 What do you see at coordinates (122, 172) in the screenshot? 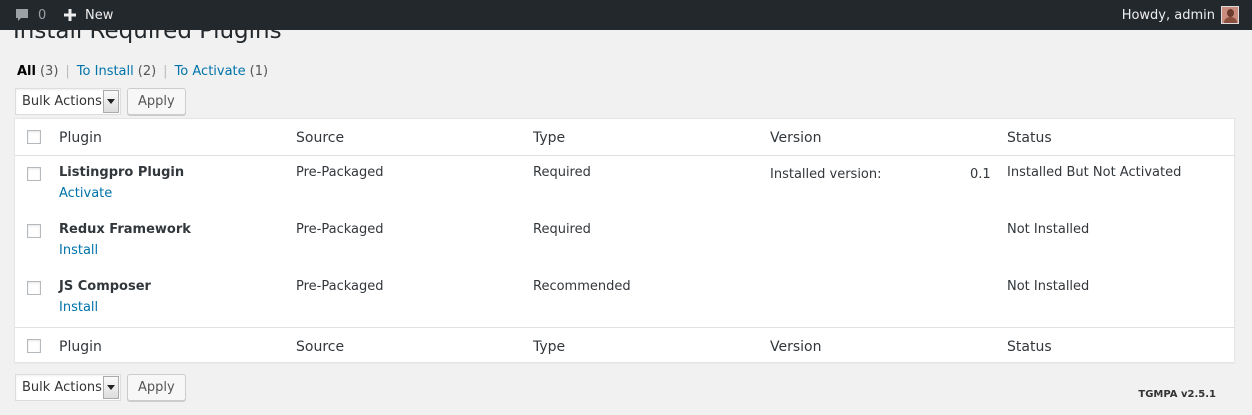
I see `plugin-name: Listingpro Plugin` at bounding box center [122, 172].